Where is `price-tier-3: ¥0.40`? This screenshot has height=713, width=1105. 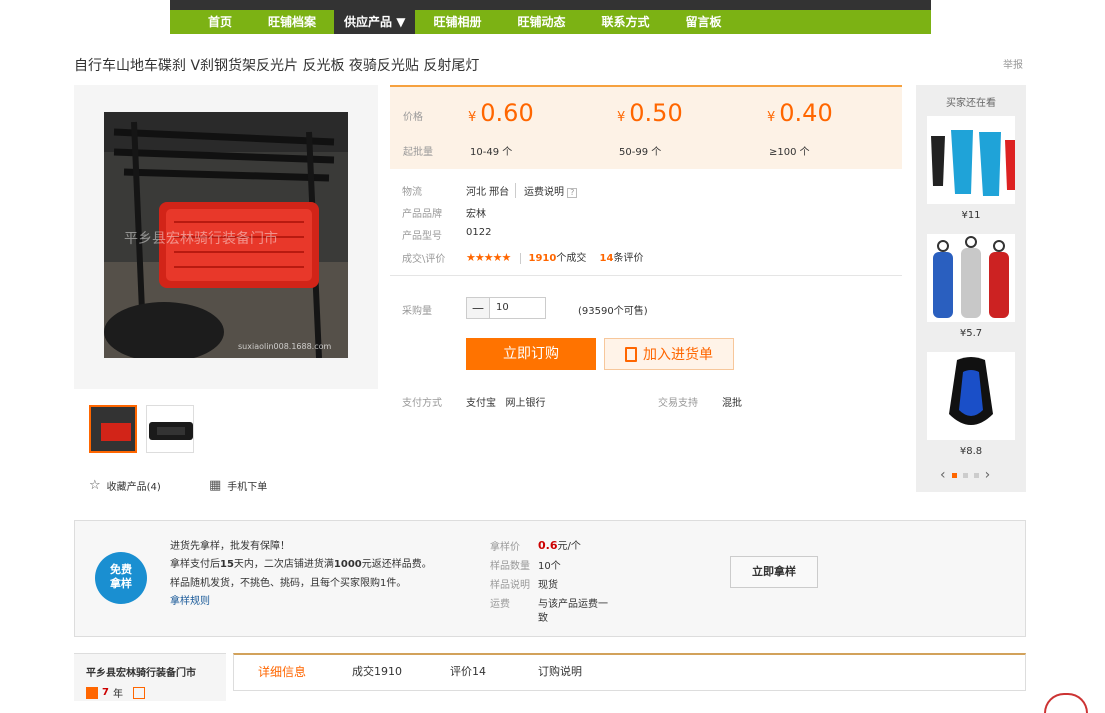
price-tier-3: ¥0.40 is located at coordinates (800, 113).